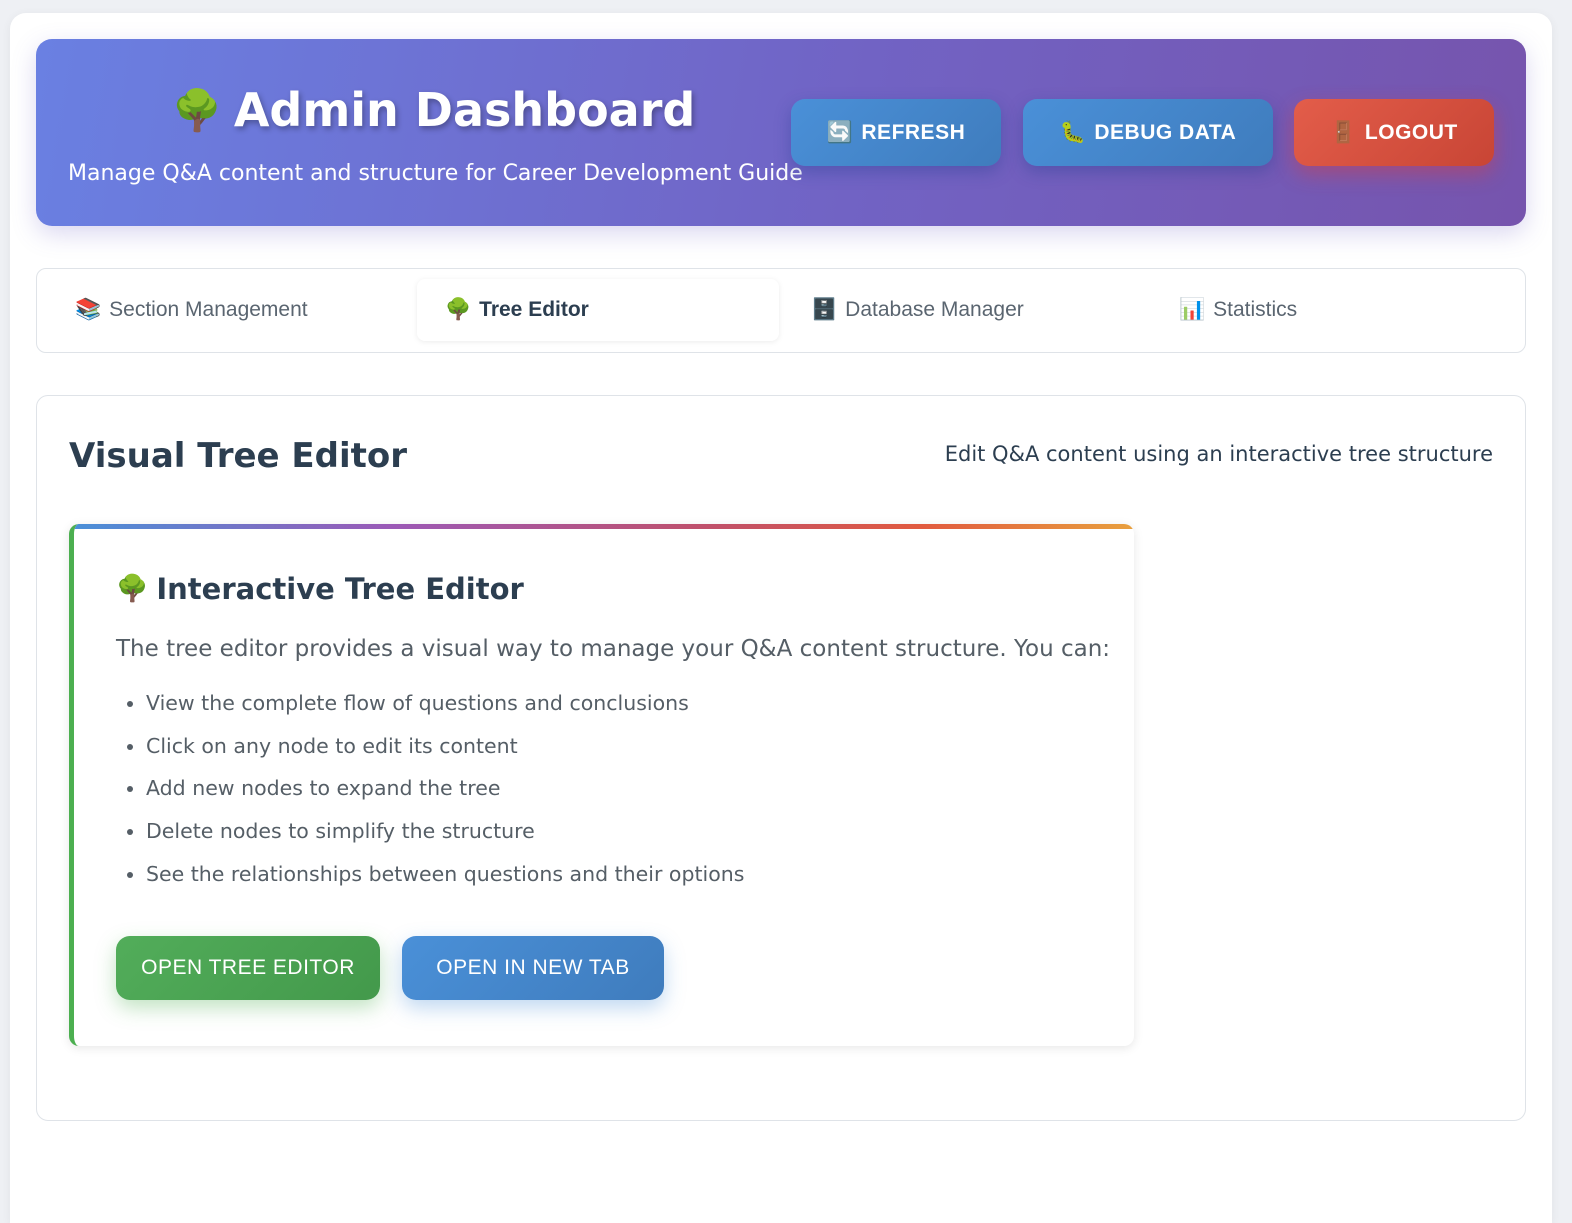 The width and height of the screenshot is (1572, 1223). Describe the element at coordinates (340, 589) in the screenshot. I see `card-title-text: Interactive Tree Editor` at that location.